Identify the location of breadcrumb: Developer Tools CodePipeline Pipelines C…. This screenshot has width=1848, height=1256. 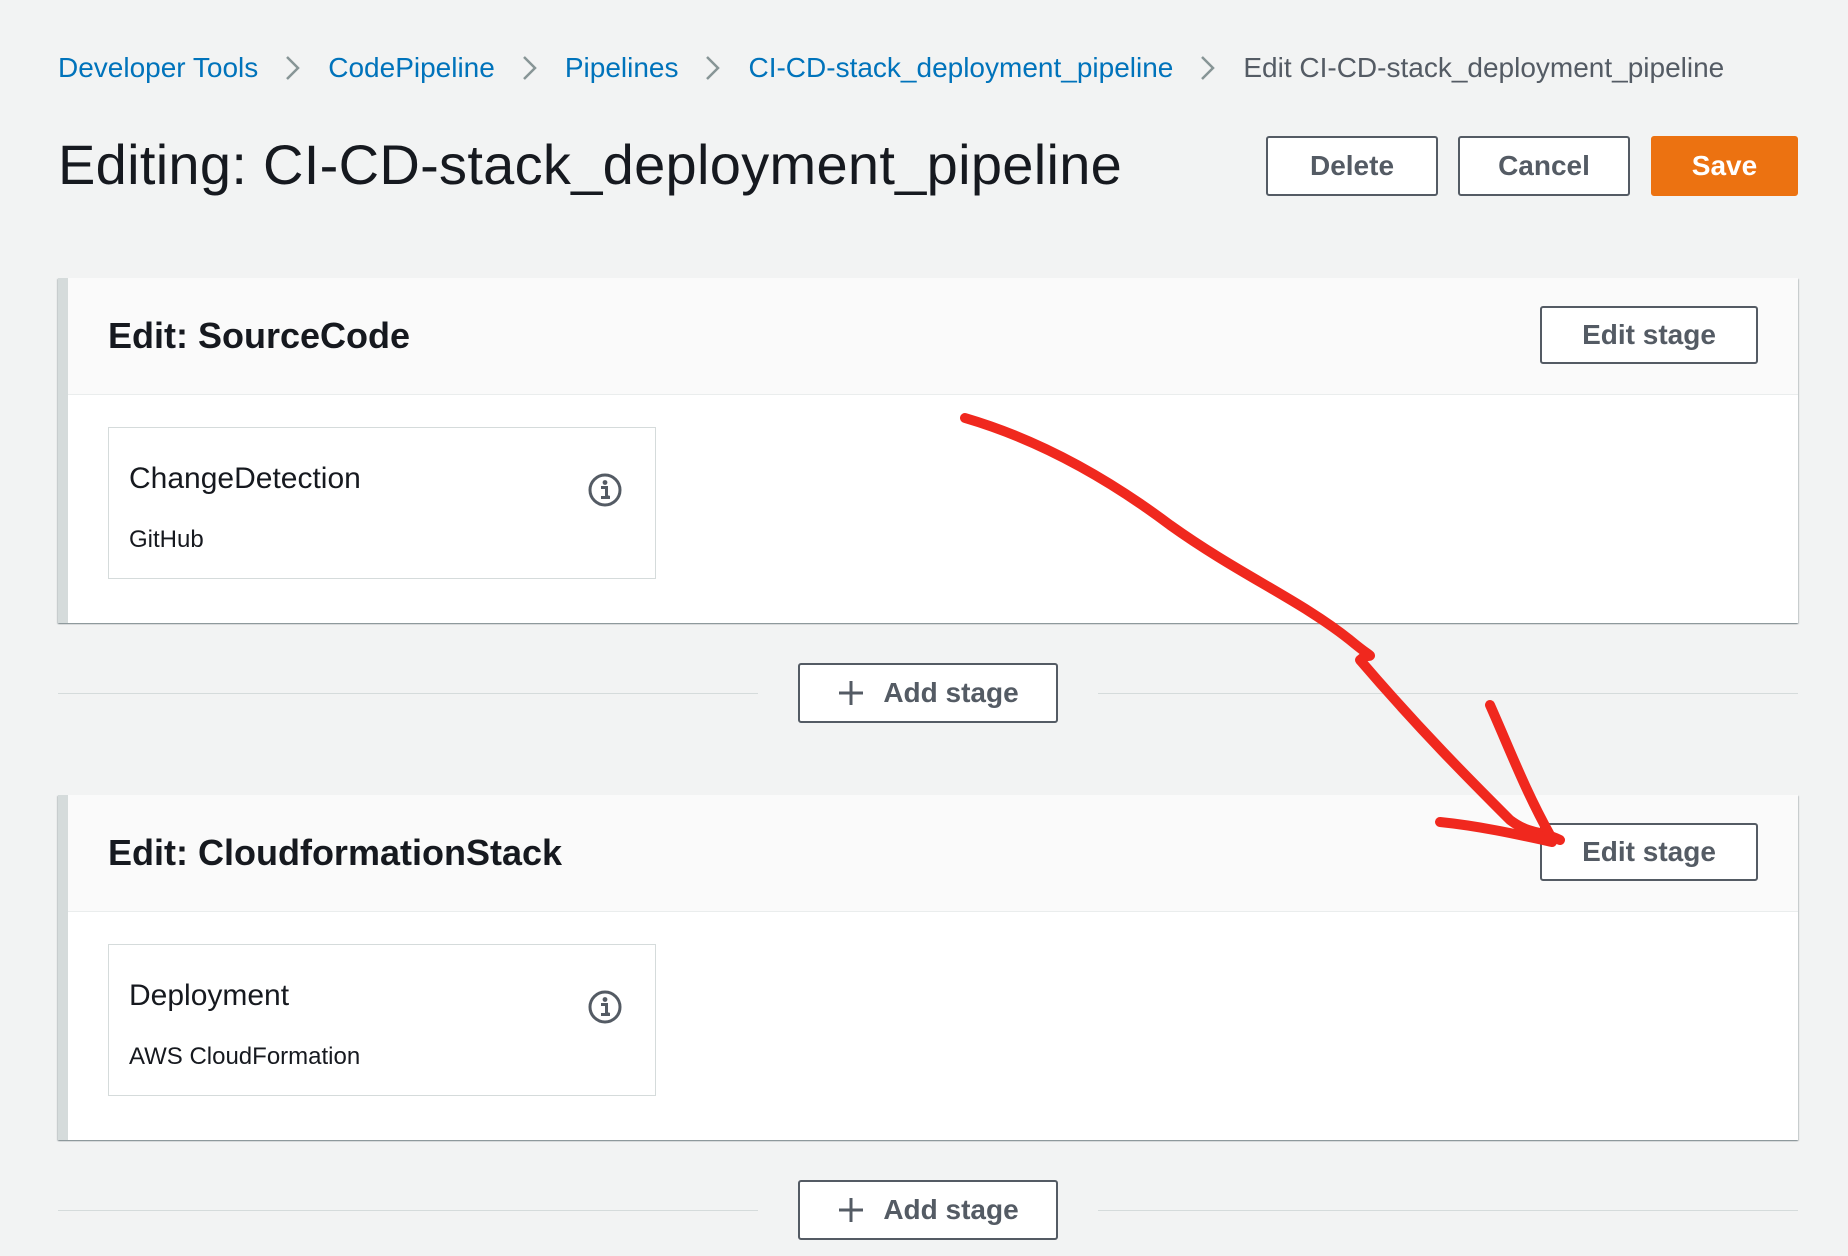
(891, 68).